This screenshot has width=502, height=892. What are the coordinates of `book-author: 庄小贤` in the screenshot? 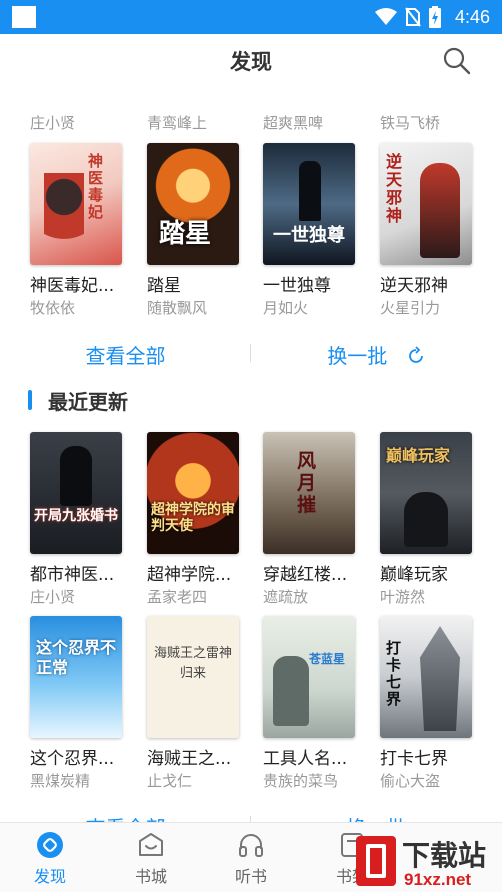 It's located at (53, 597).